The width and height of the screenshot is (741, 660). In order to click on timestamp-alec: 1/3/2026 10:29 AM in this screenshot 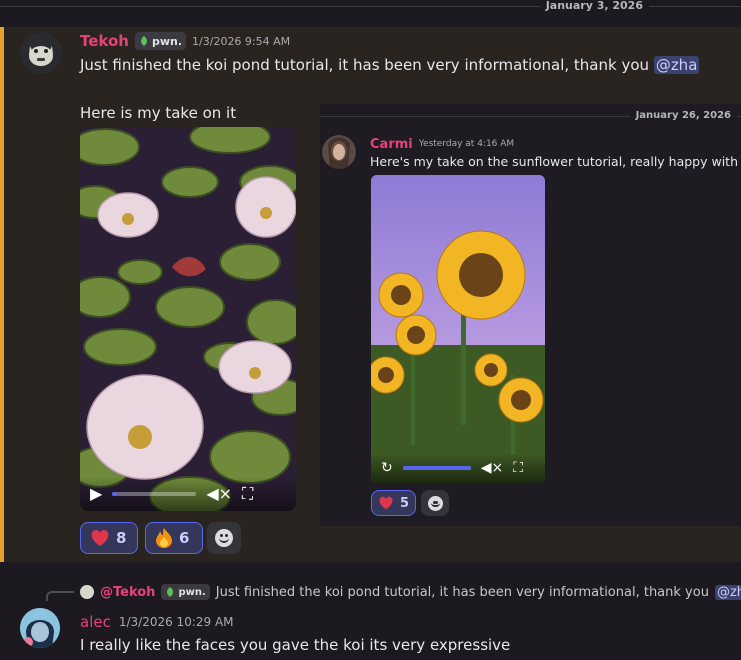, I will do `click(176, 622)`.